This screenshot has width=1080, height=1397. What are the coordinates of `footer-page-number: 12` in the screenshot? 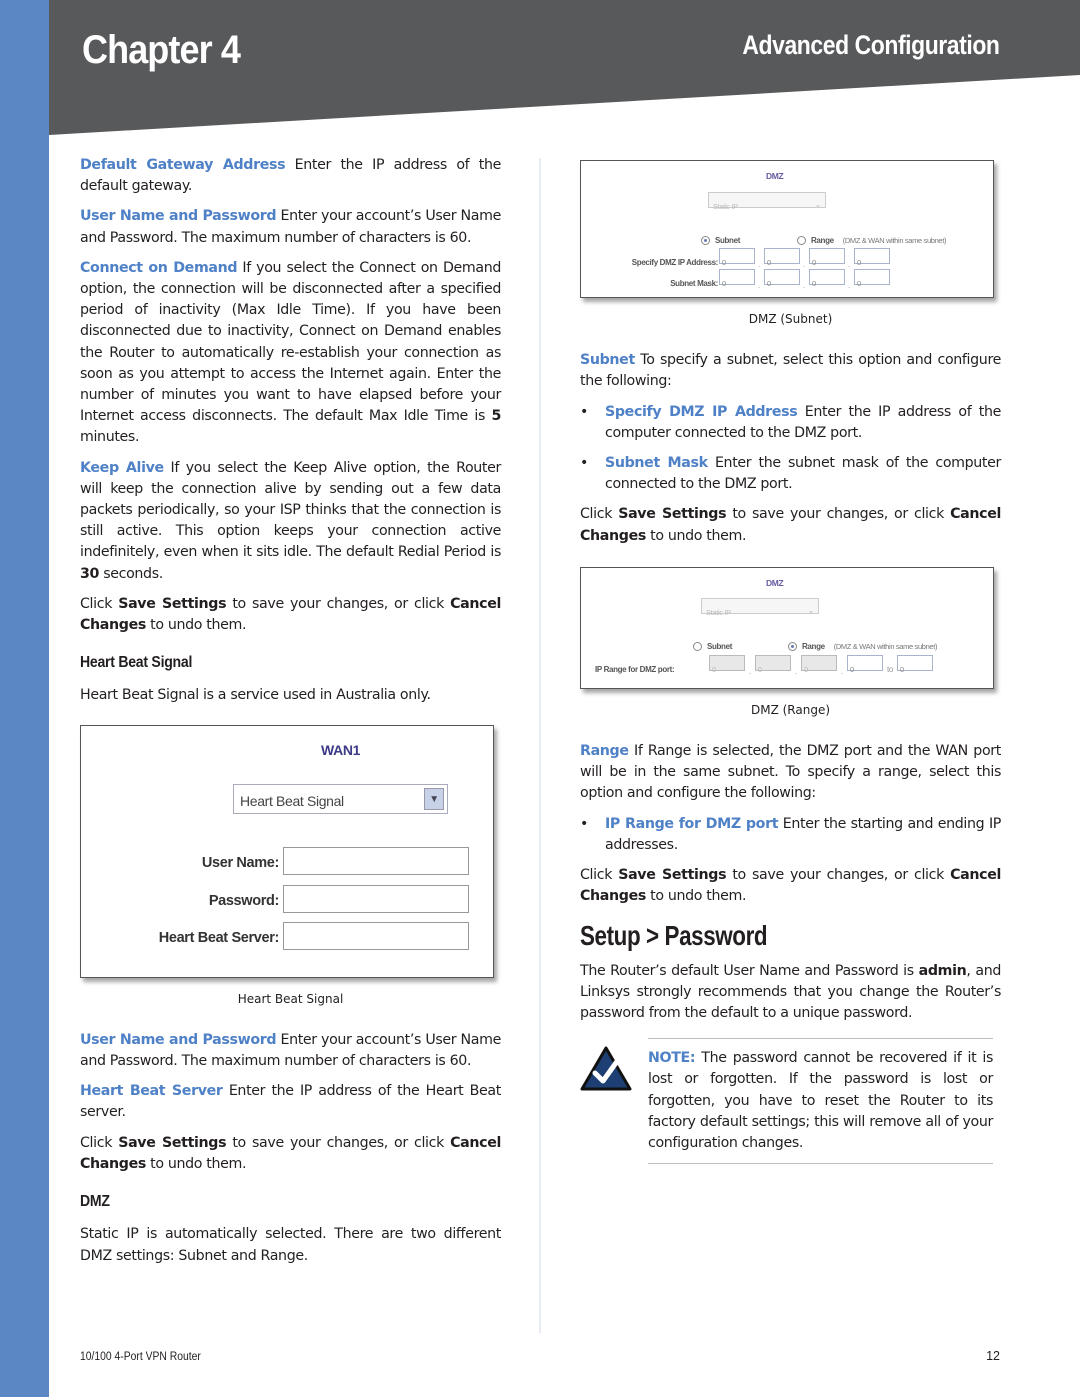 It's located at (993, 1356).